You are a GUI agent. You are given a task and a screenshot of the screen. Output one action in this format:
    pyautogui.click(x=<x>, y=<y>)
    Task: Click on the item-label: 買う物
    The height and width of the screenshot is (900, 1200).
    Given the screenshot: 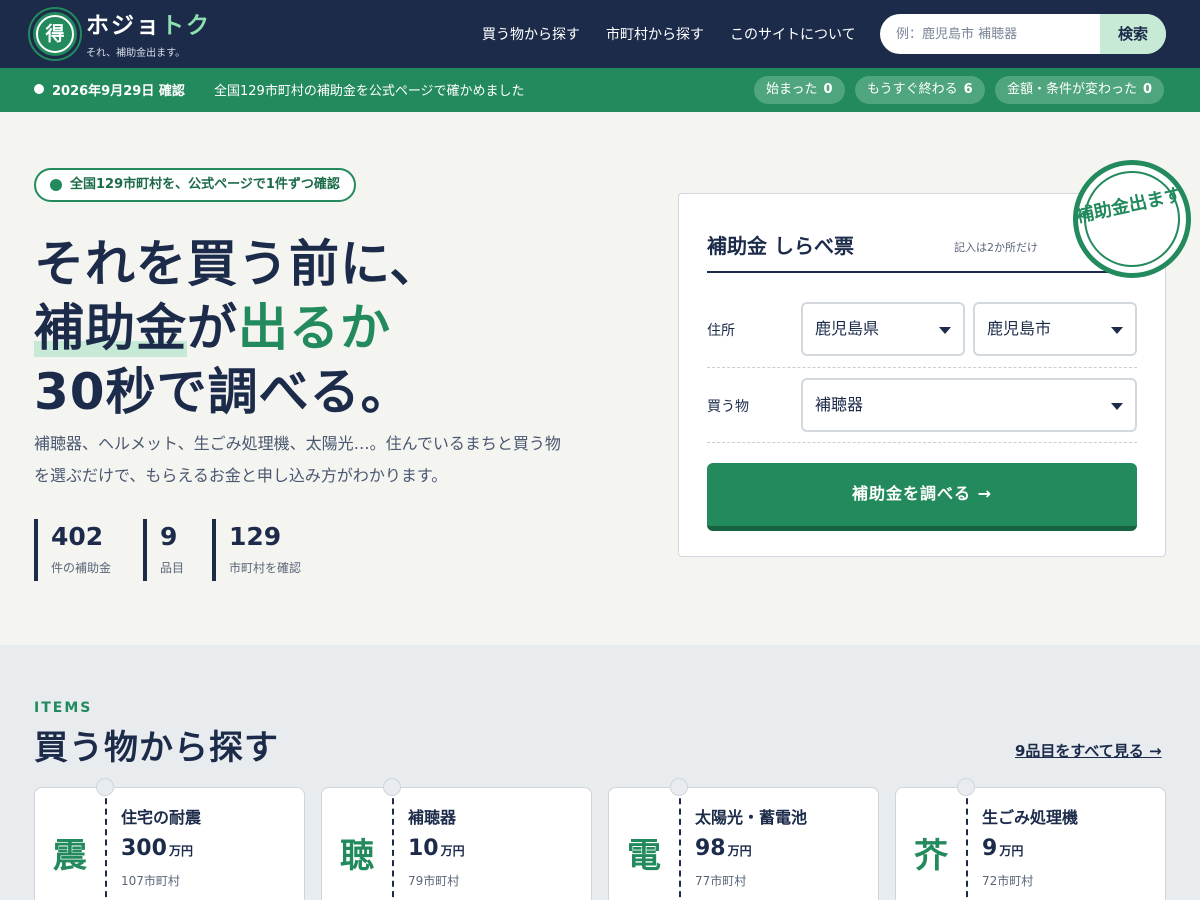 What is the action you would take?
    pyautogui.click(x=728, y=407)
    